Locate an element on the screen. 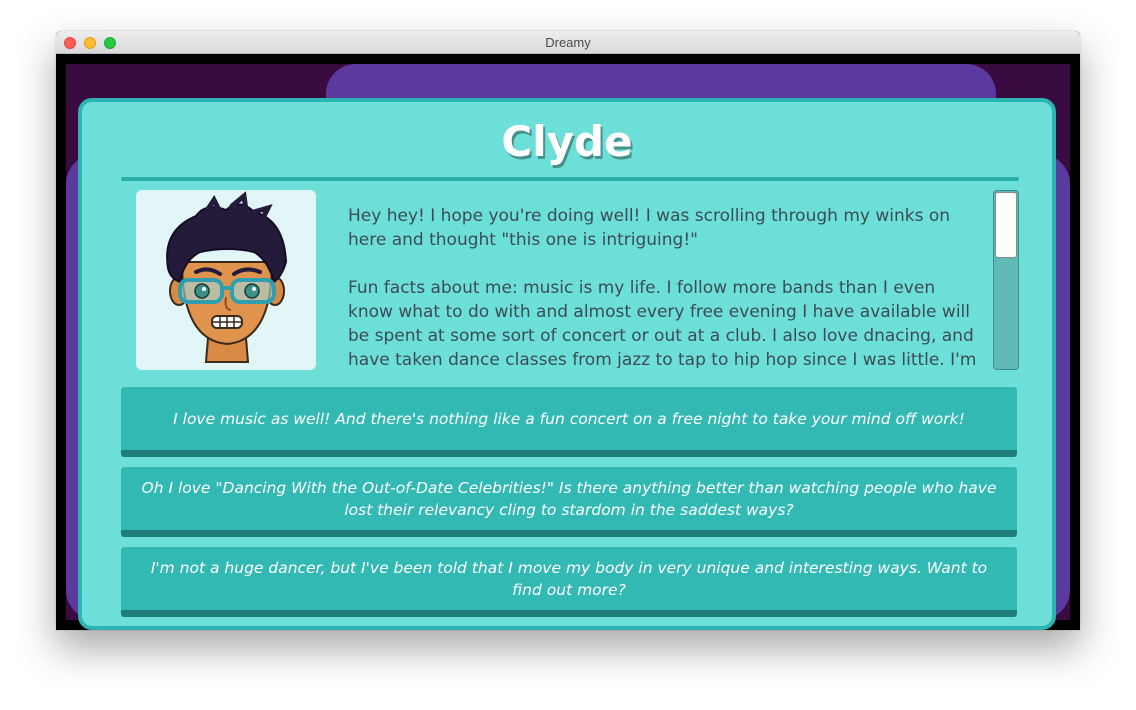  avatar-portrait is located at coordinates (227, 277).